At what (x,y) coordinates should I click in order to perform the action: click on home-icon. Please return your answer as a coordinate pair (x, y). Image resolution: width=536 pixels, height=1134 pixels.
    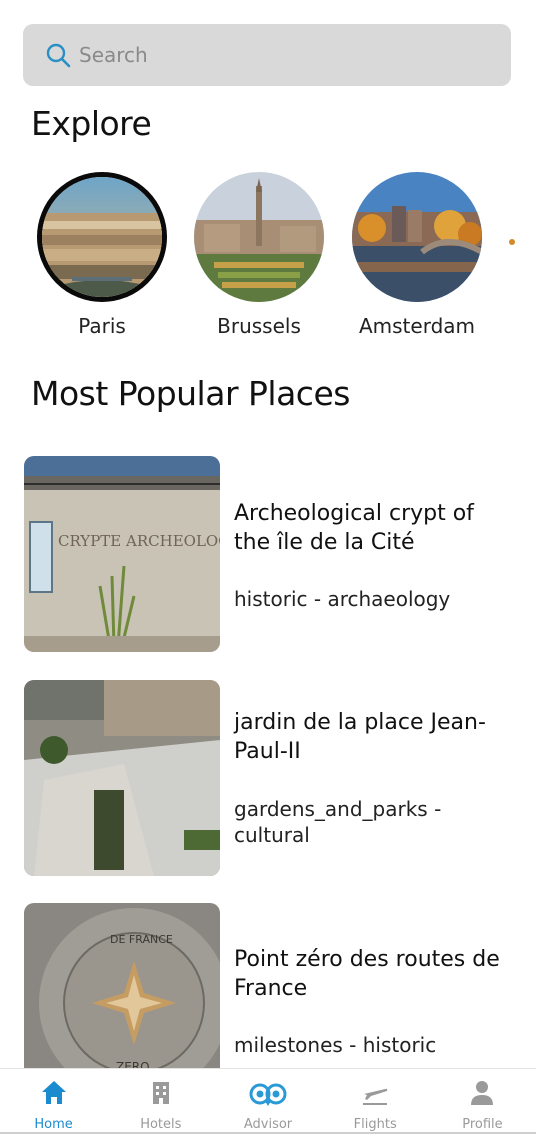
    Looking at the image, I should click on (53, 1092).